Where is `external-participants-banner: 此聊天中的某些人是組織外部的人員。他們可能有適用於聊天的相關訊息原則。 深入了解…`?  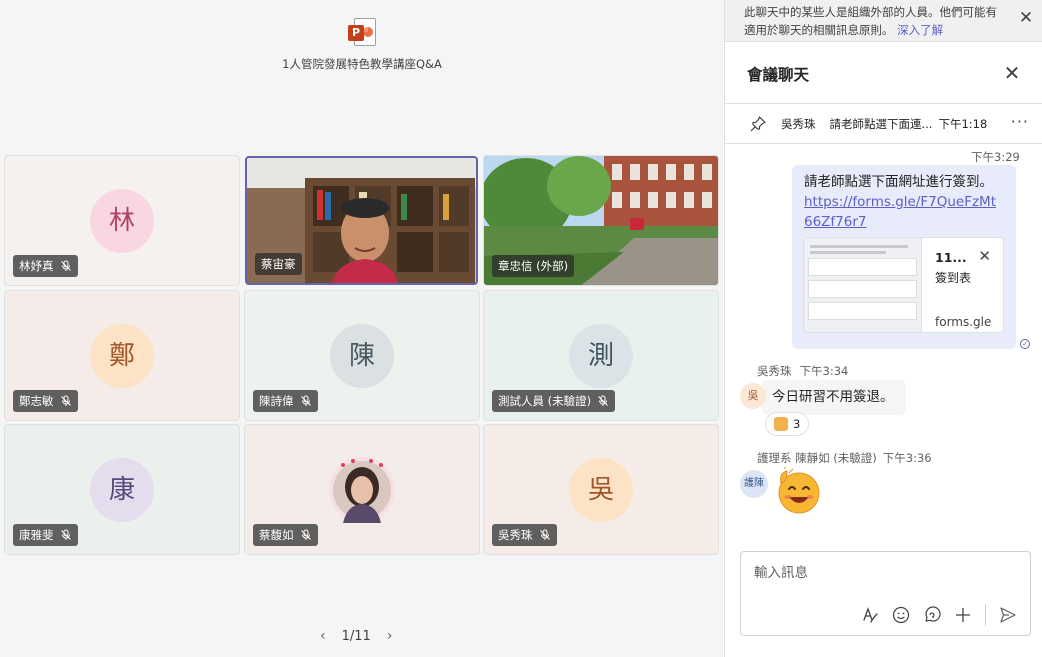
external-participants-banner: 此聊天中的某些人是組織外部的人員。他們可能有適用於聊天的相關訊息原則。 深入了解… is located at coordinates (883, 21).